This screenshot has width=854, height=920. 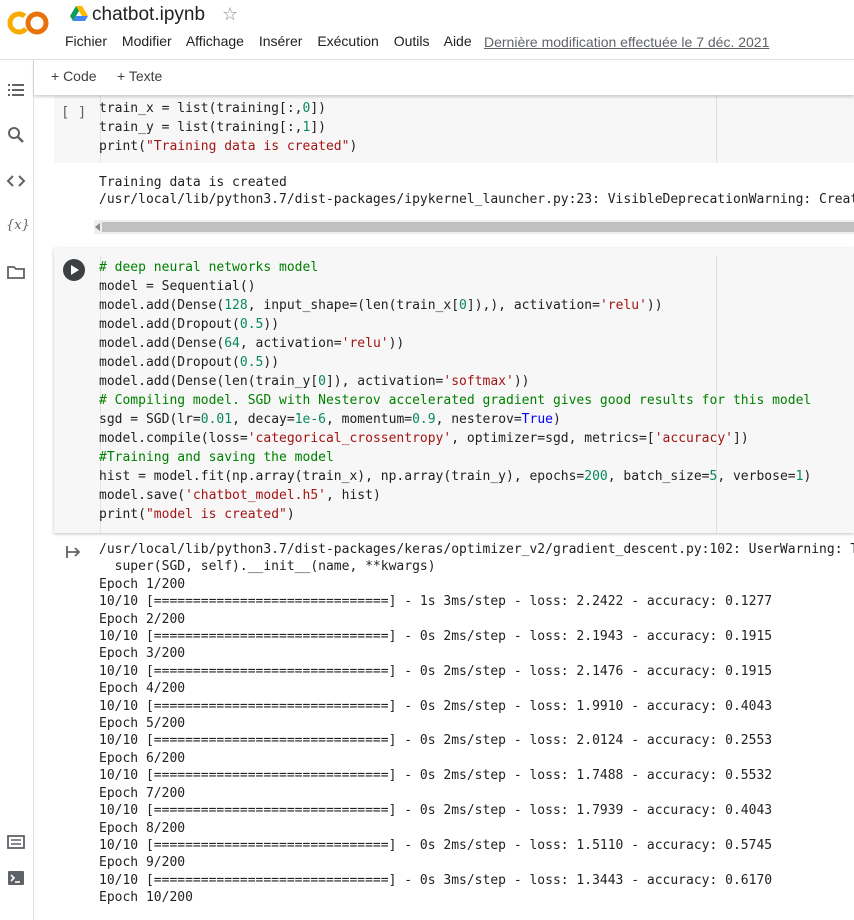 I want to click on scrollbar-thumb, so click(x=478, y=227).